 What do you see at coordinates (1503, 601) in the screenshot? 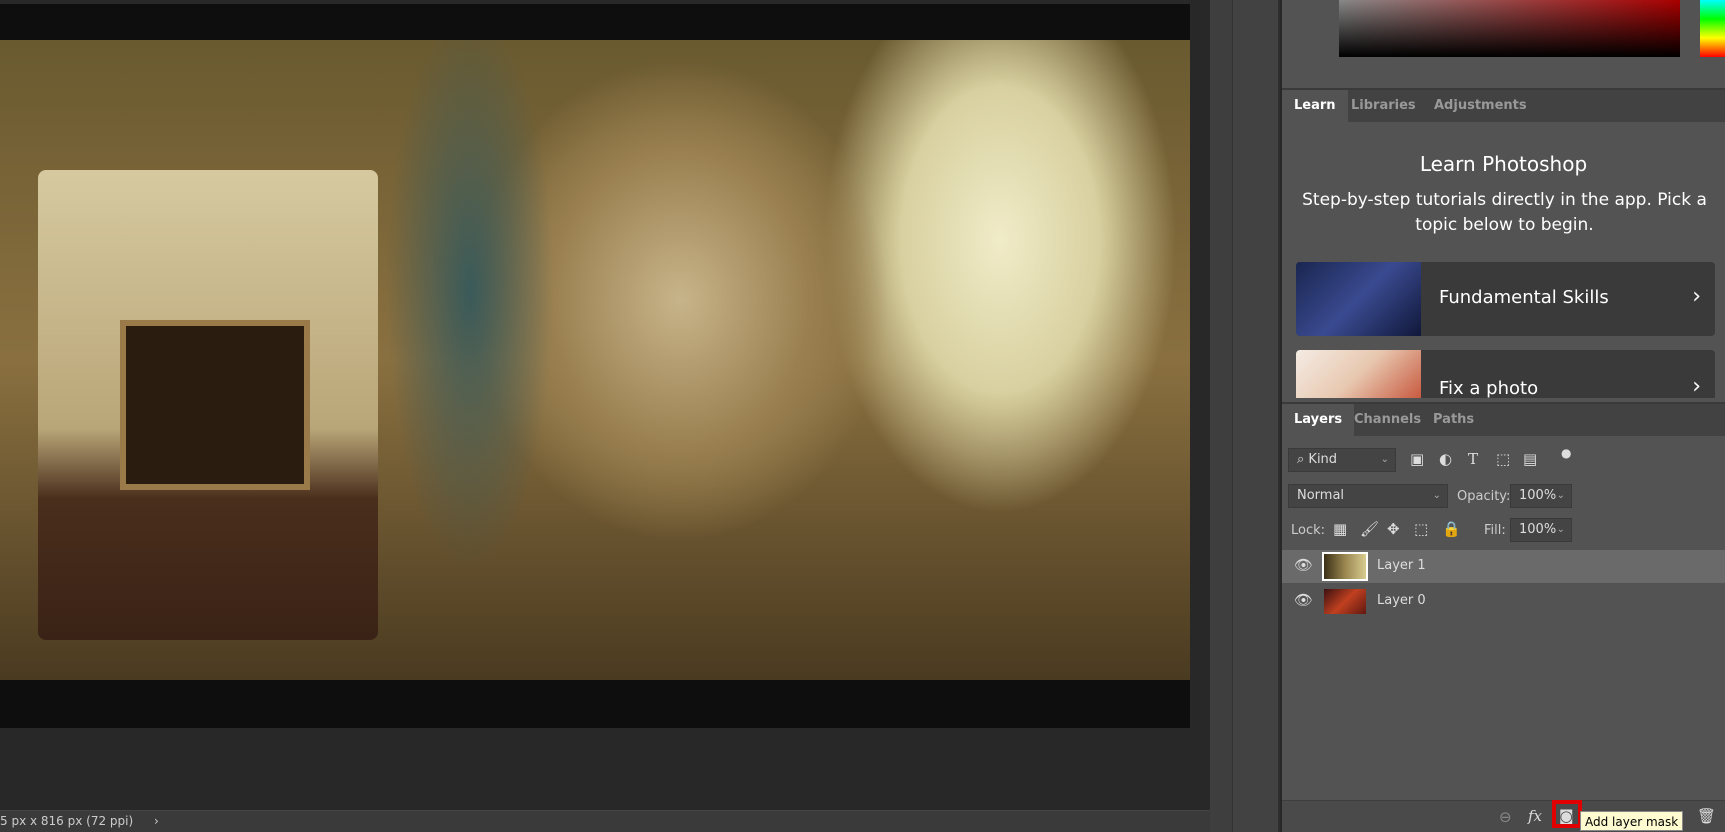
I see `layer-row: 👁 Layer 0` at bounding box center [1503, 601].